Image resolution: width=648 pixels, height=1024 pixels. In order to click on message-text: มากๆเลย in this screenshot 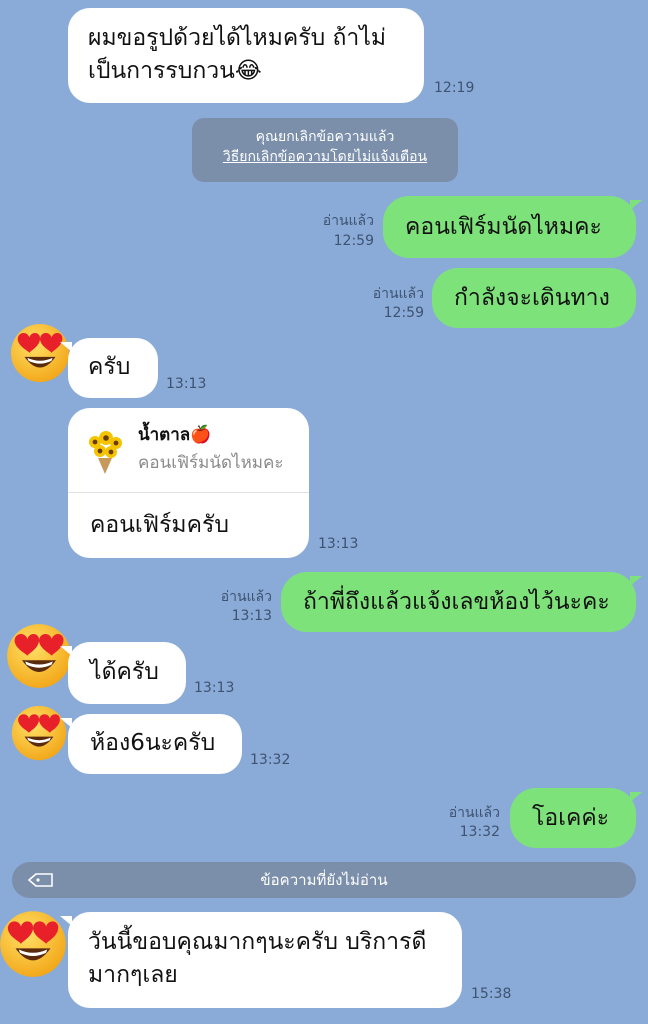, I will do `click(133, 975)`.